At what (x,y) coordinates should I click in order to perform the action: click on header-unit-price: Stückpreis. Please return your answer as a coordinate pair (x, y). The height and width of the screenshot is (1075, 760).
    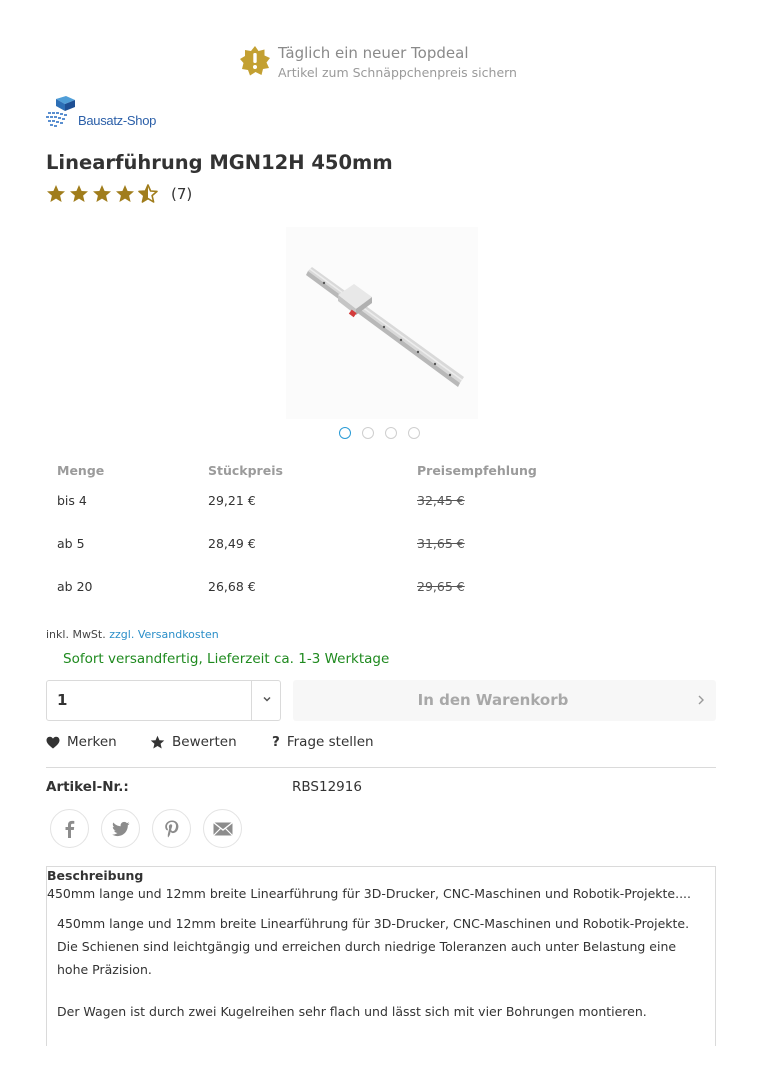
    Looking at the image, I should click on (245, 470).